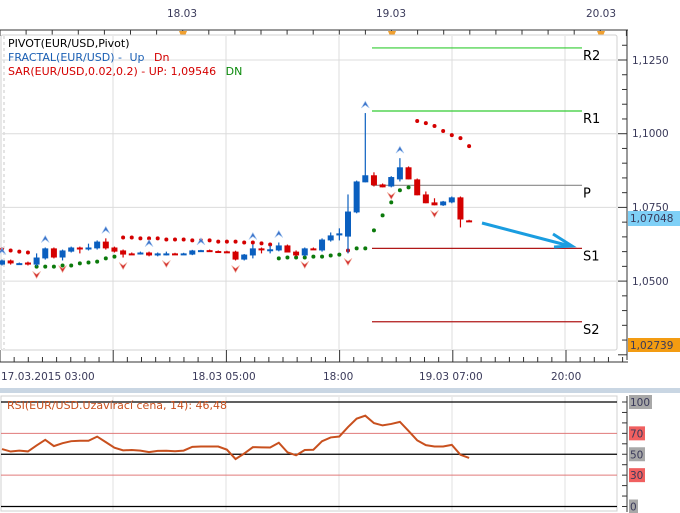 The height and width of the screenshot is (513, 680). I want to click on top-axis-label: 18.03, so click(182, 14).